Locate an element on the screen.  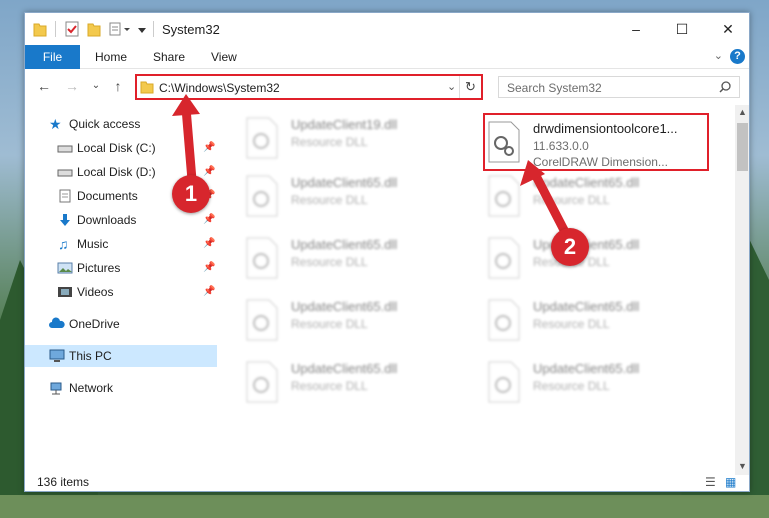
downloads-icon is located at coordinates (65, 220).